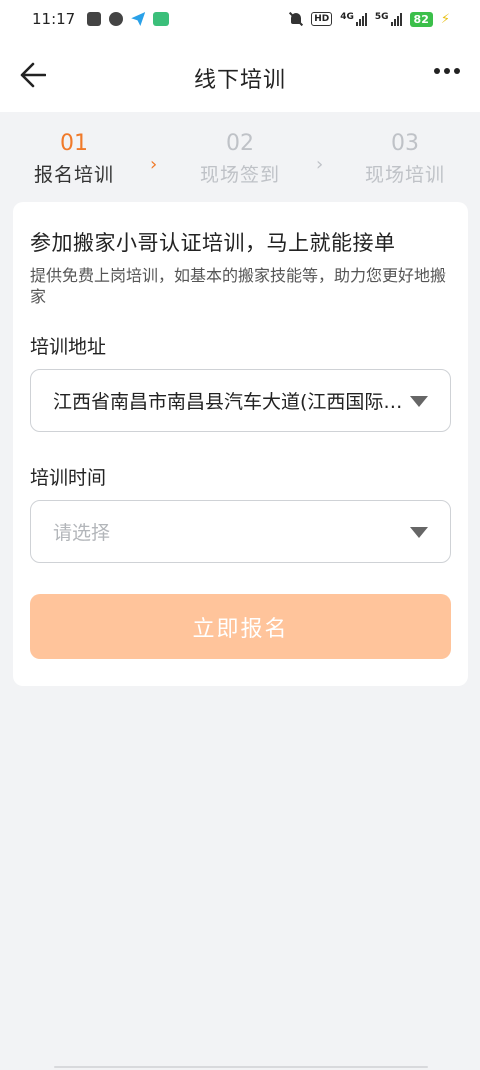 This screenshot has height=1070, width=480. What do you see at coordinates (381, 17) in the screenshot?
I see `signal-5g-label: 5G` at bounding box center [381, 17].